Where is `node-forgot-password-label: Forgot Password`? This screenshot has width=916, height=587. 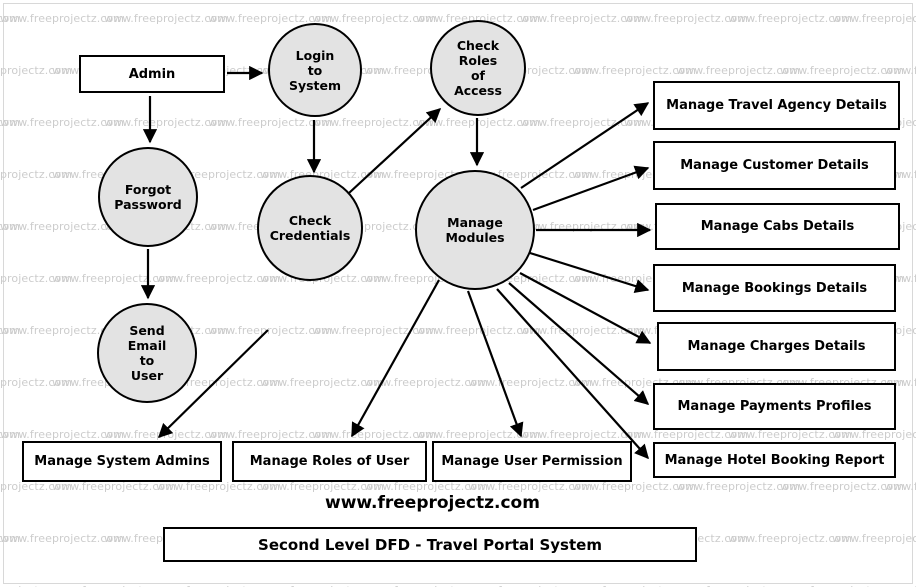 node-forgot-password-label: Forgot Password is located at coordinates (148, 197).